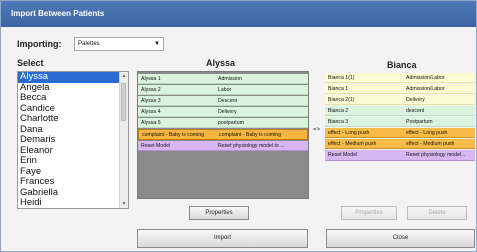 The width and height of the screenshot is (477, 252). I want to click on palette-name: Bianca 2(1), so click(341, 100).